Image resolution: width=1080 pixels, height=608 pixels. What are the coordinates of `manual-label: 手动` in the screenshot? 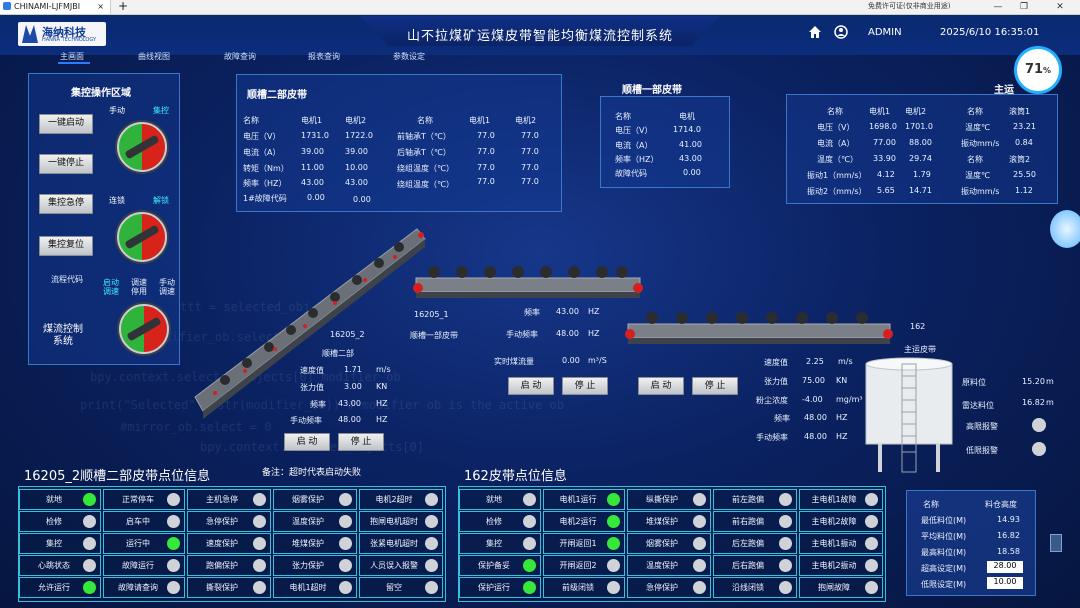 It's located at (117, 110).